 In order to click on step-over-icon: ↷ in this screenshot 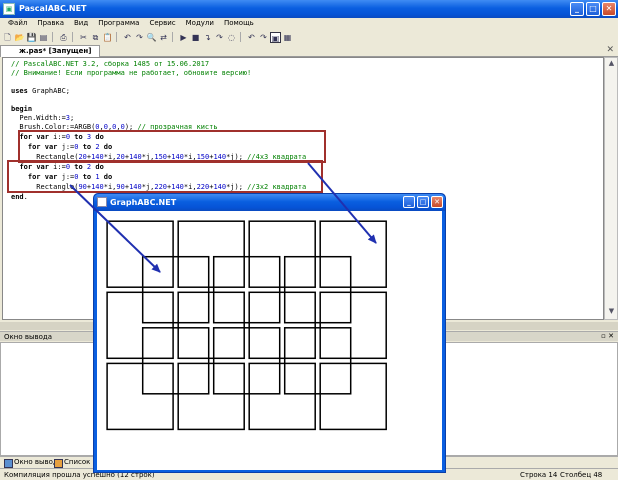, I will do `click(219, 37)`.